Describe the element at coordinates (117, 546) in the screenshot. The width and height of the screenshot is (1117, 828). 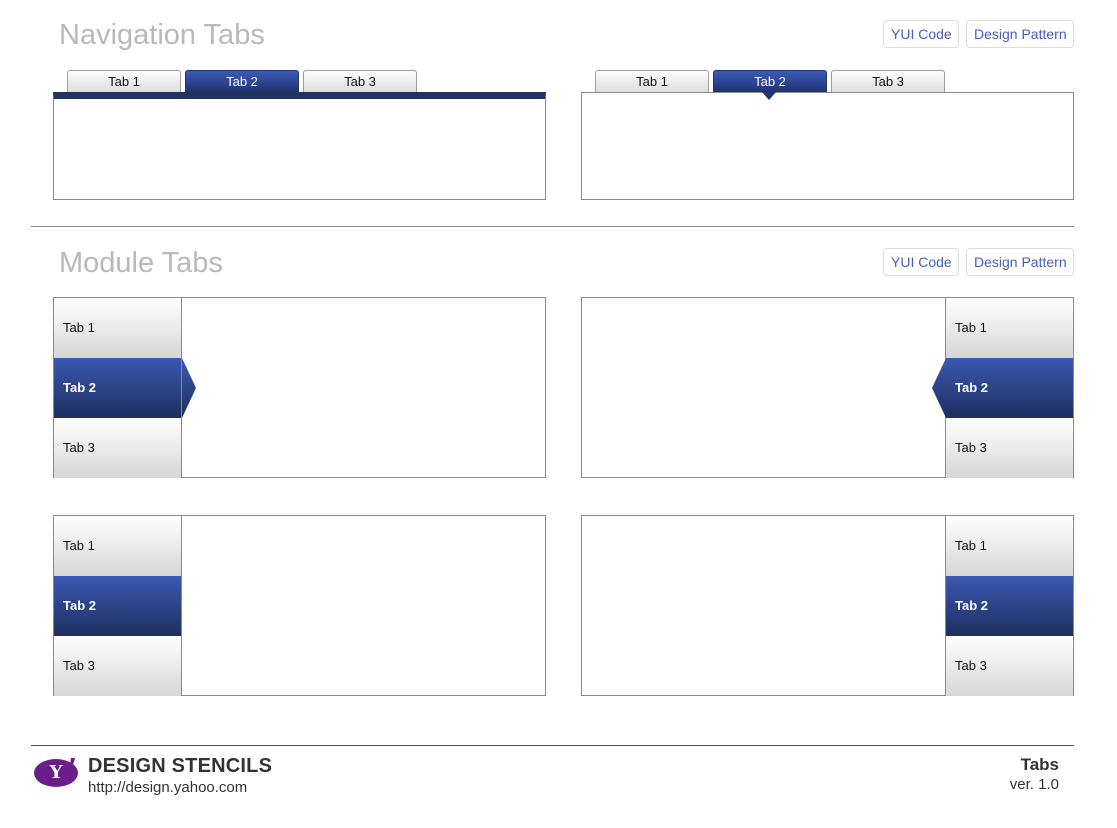
I see `mod3-tab-1: Tab 1` at that location.